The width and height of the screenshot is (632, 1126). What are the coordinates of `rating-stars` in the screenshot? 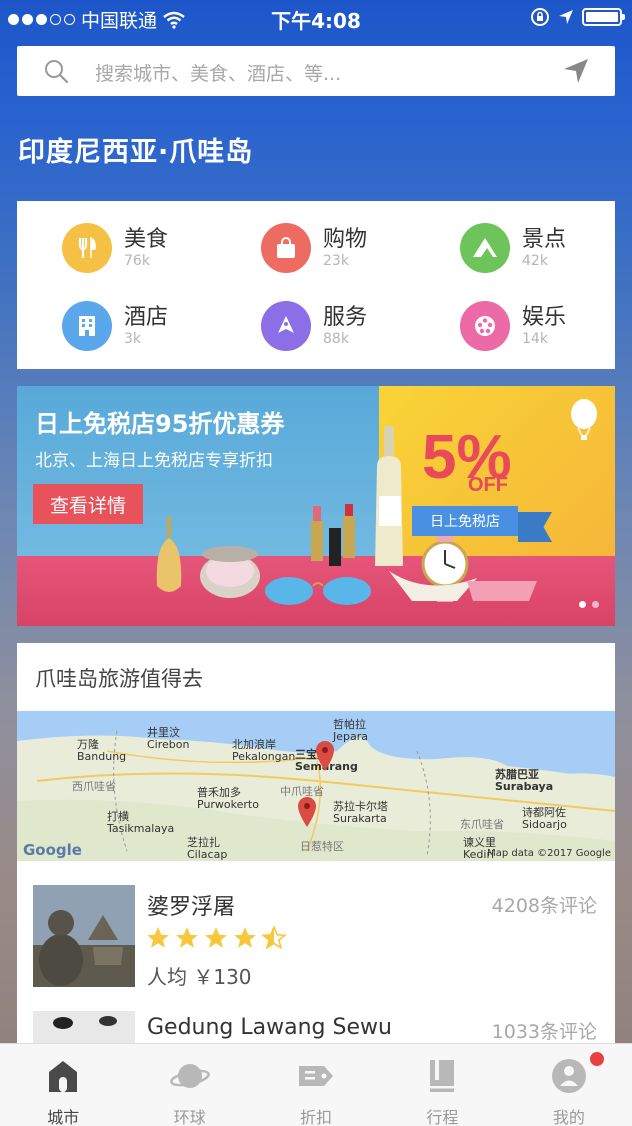 It's located at (216, 938).